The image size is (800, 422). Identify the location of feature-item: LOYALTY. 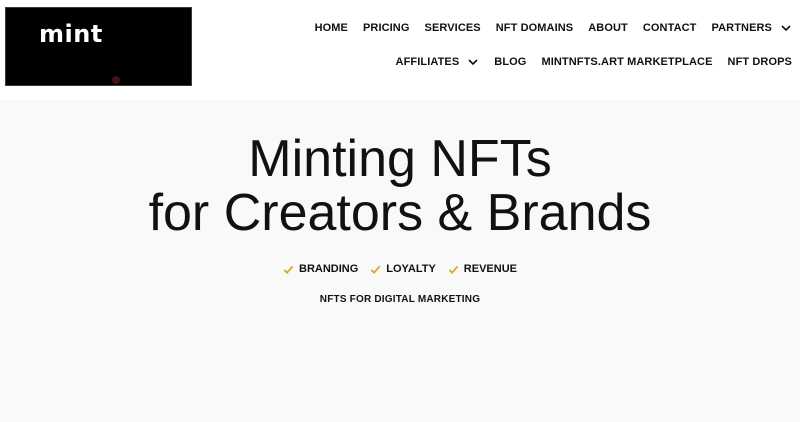
(403, 269).